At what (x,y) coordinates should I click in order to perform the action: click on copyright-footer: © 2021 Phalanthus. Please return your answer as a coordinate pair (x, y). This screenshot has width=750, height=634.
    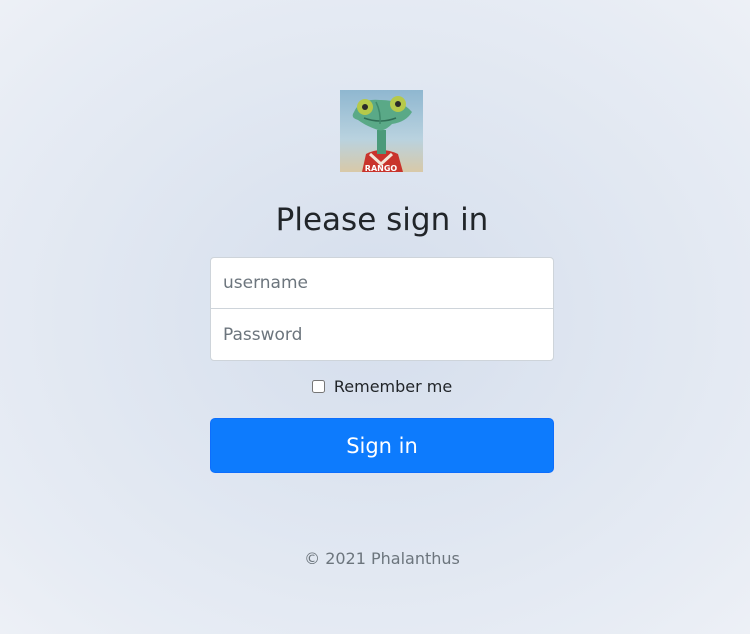
    Looking at the image, I should click on (382, 558).